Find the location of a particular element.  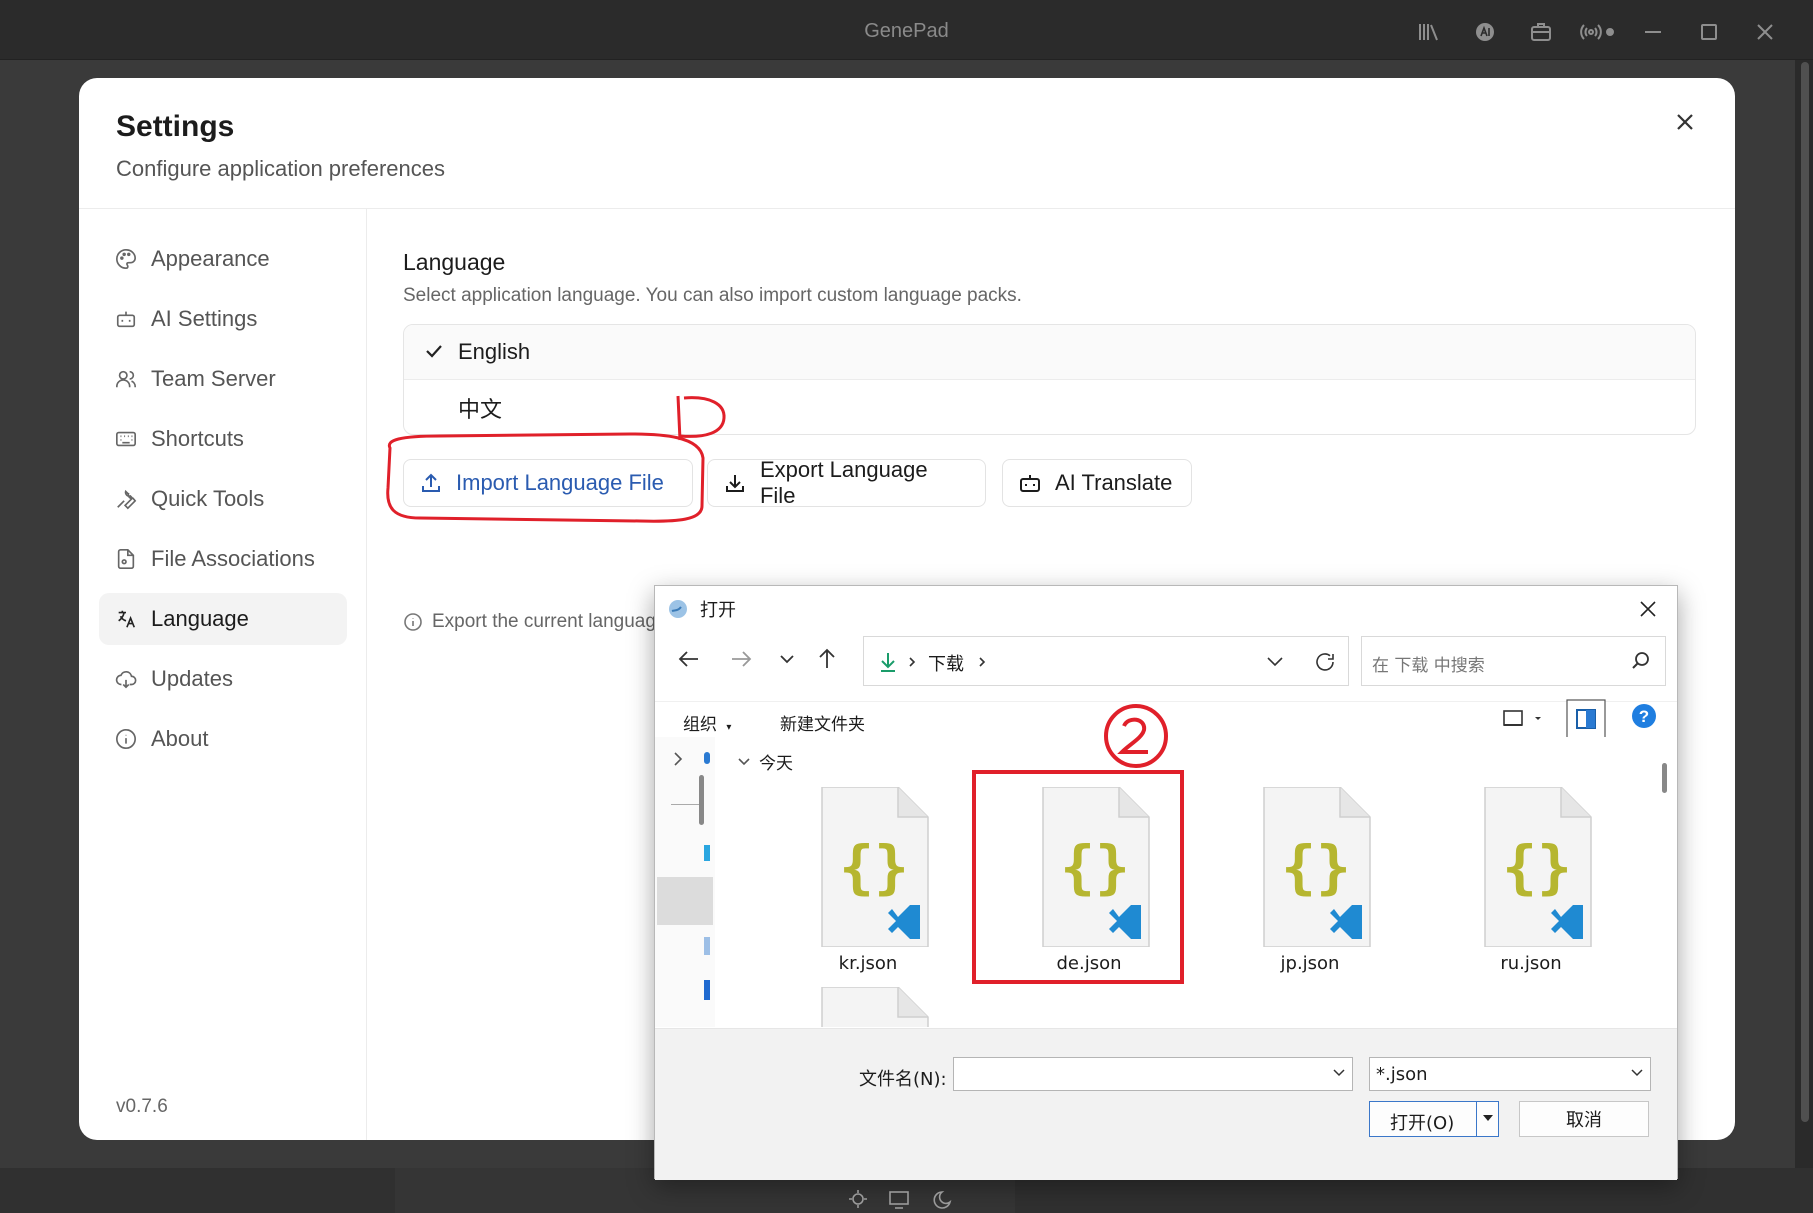

filename-input is located at coordinates (1153, 1074).